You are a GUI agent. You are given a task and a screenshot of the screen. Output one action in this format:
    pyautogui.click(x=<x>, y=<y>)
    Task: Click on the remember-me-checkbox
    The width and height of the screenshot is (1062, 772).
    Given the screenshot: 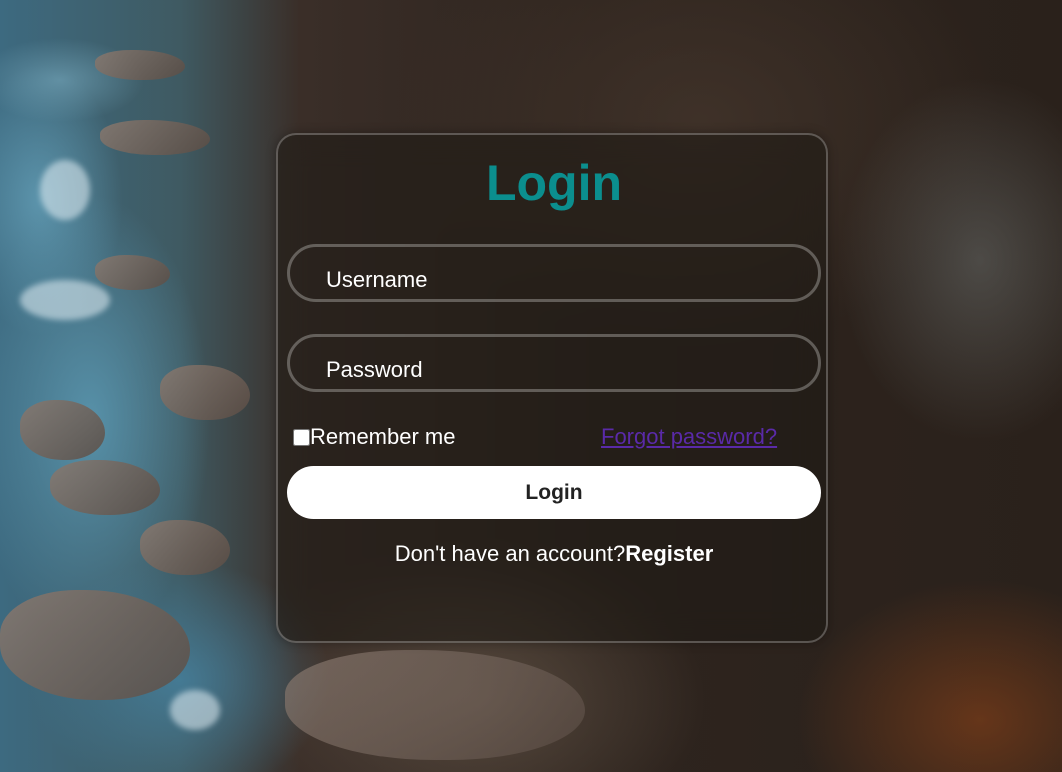 What is the action you would take?
    pyautogui.click(x=301, y=437)
    